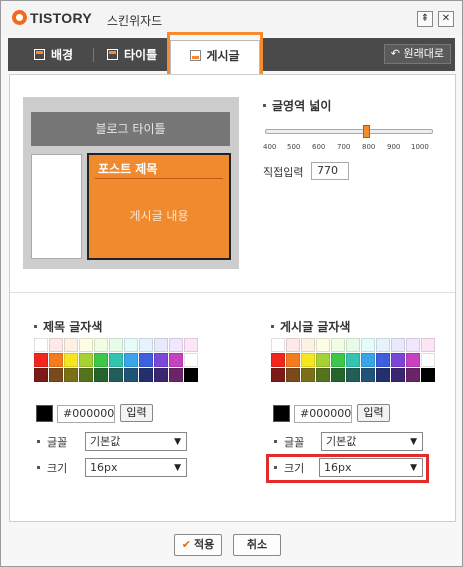 Image resolution: width=463 pixels, height=567 pixels. What do you see at coordinates (86, 414) in the screenshot?
I see `title-color-hex-input: #000000` at bounding box center [86, 414].